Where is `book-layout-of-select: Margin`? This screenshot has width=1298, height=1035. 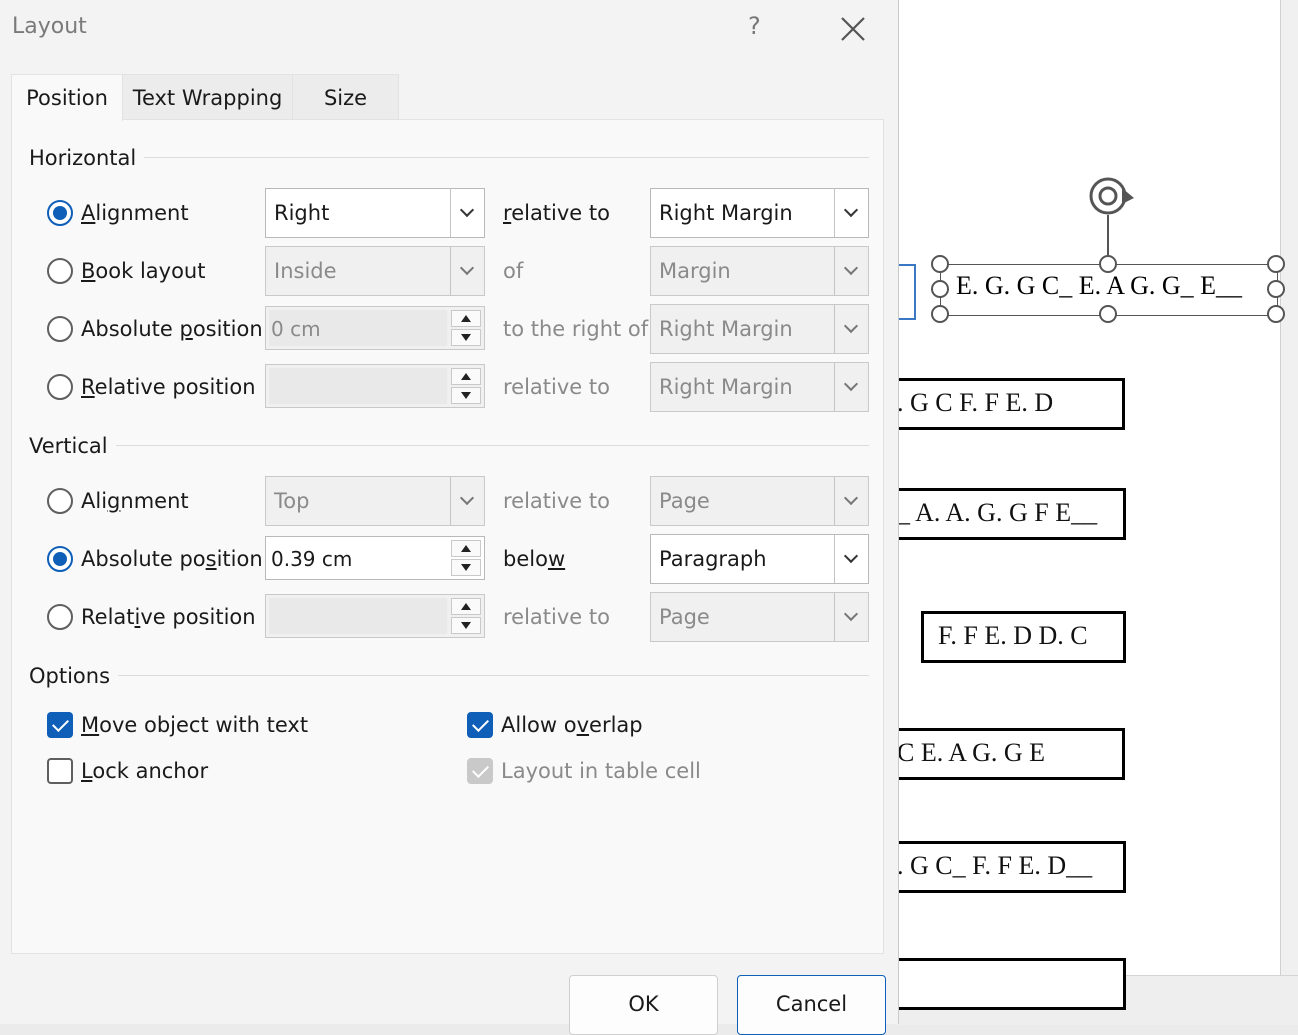 book-layout-of-select: Margin is located at coordinates (759, 271).